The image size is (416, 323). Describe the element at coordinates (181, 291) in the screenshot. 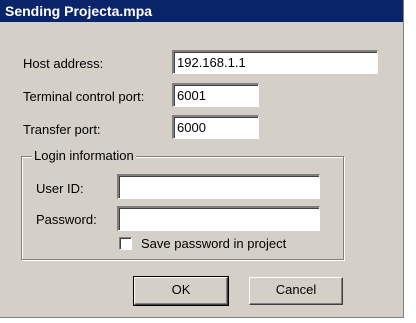

I see `ok-button: OK` at that location.